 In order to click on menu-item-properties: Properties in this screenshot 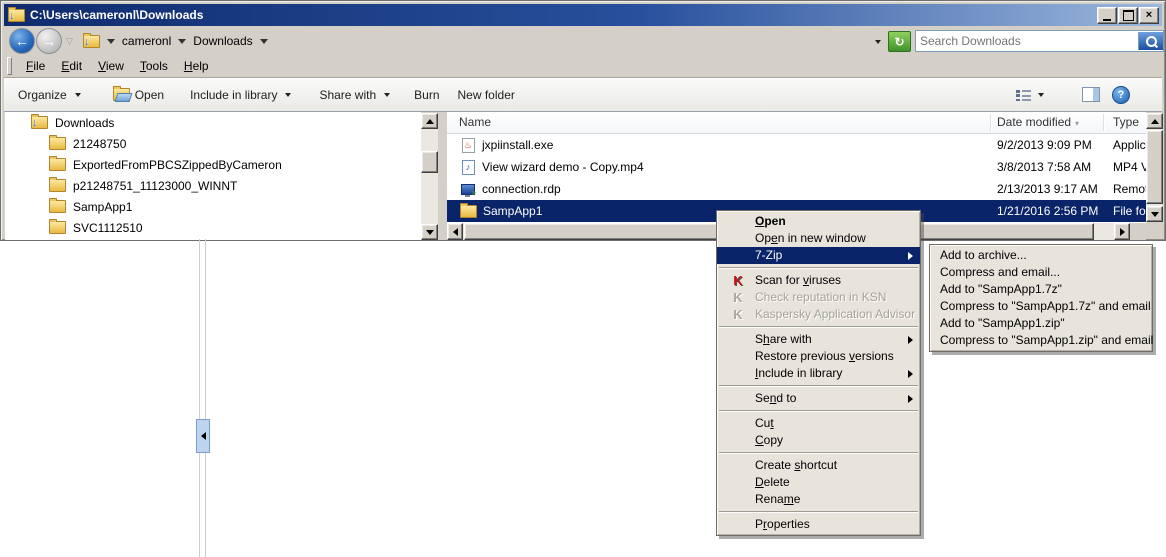, I will do `click(818, 524)`.